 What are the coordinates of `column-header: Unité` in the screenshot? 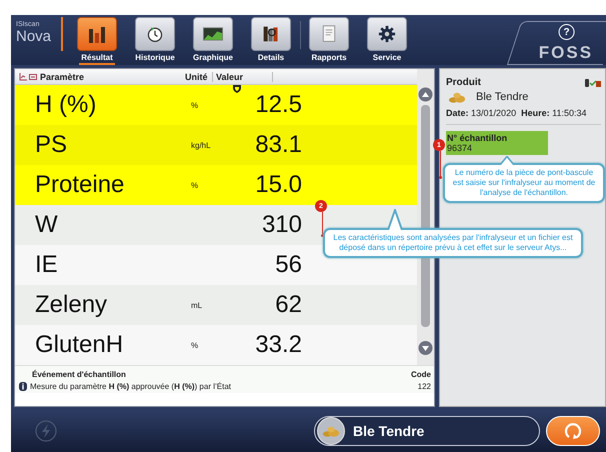 It's located at (199, 77).